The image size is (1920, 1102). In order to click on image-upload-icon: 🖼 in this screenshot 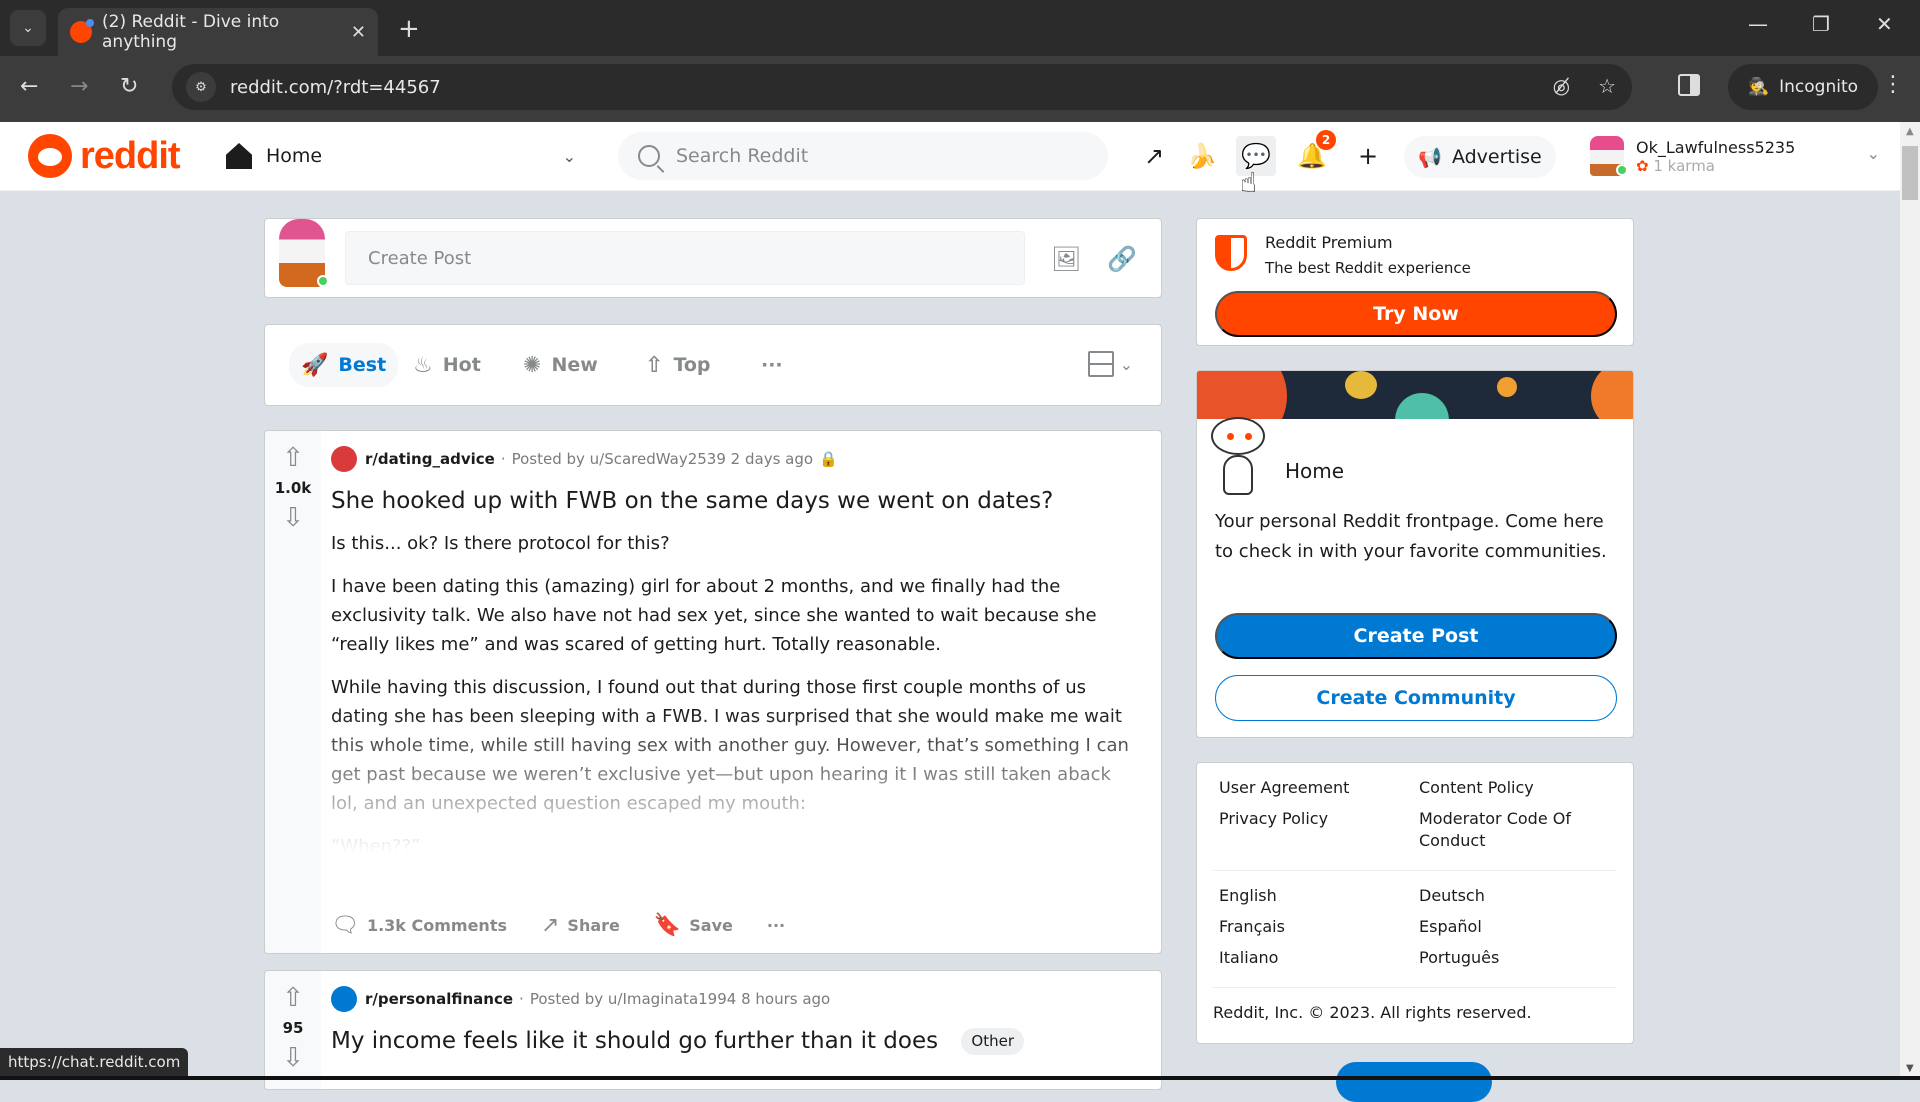, I will do `click(1066, 259)`.